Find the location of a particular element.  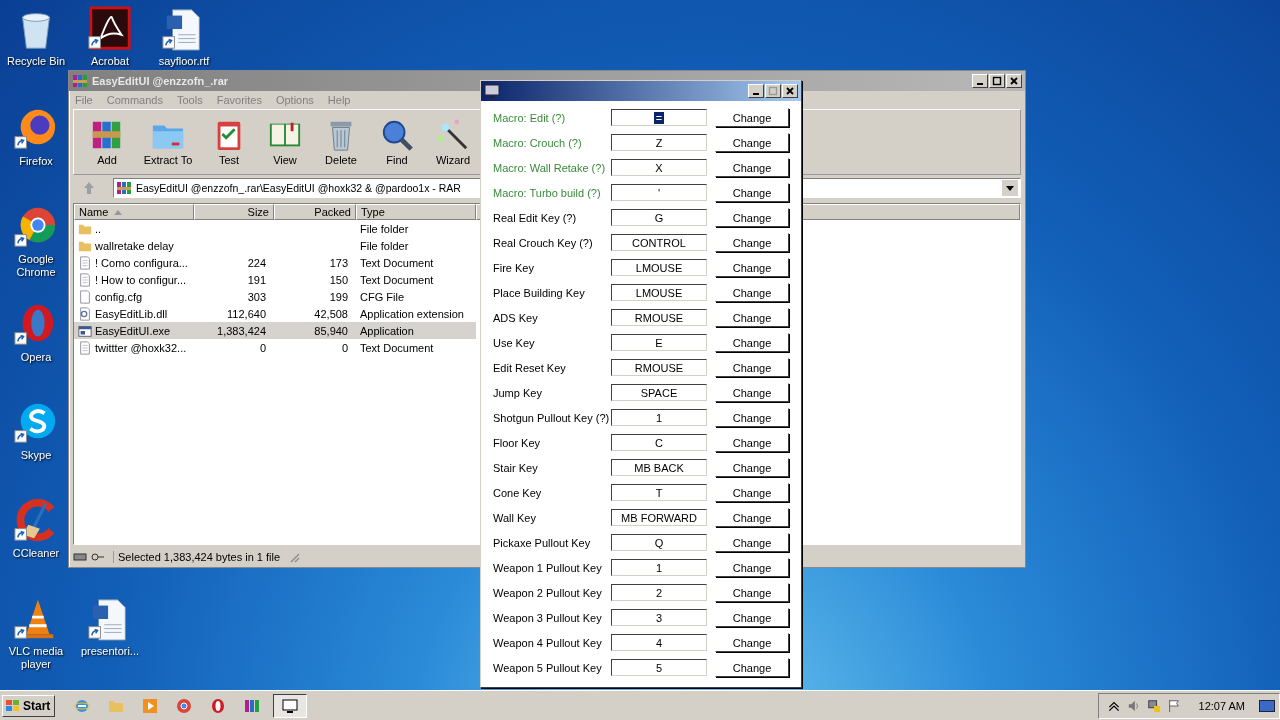

file-type: Application extension is located at coordinates (412, 313).